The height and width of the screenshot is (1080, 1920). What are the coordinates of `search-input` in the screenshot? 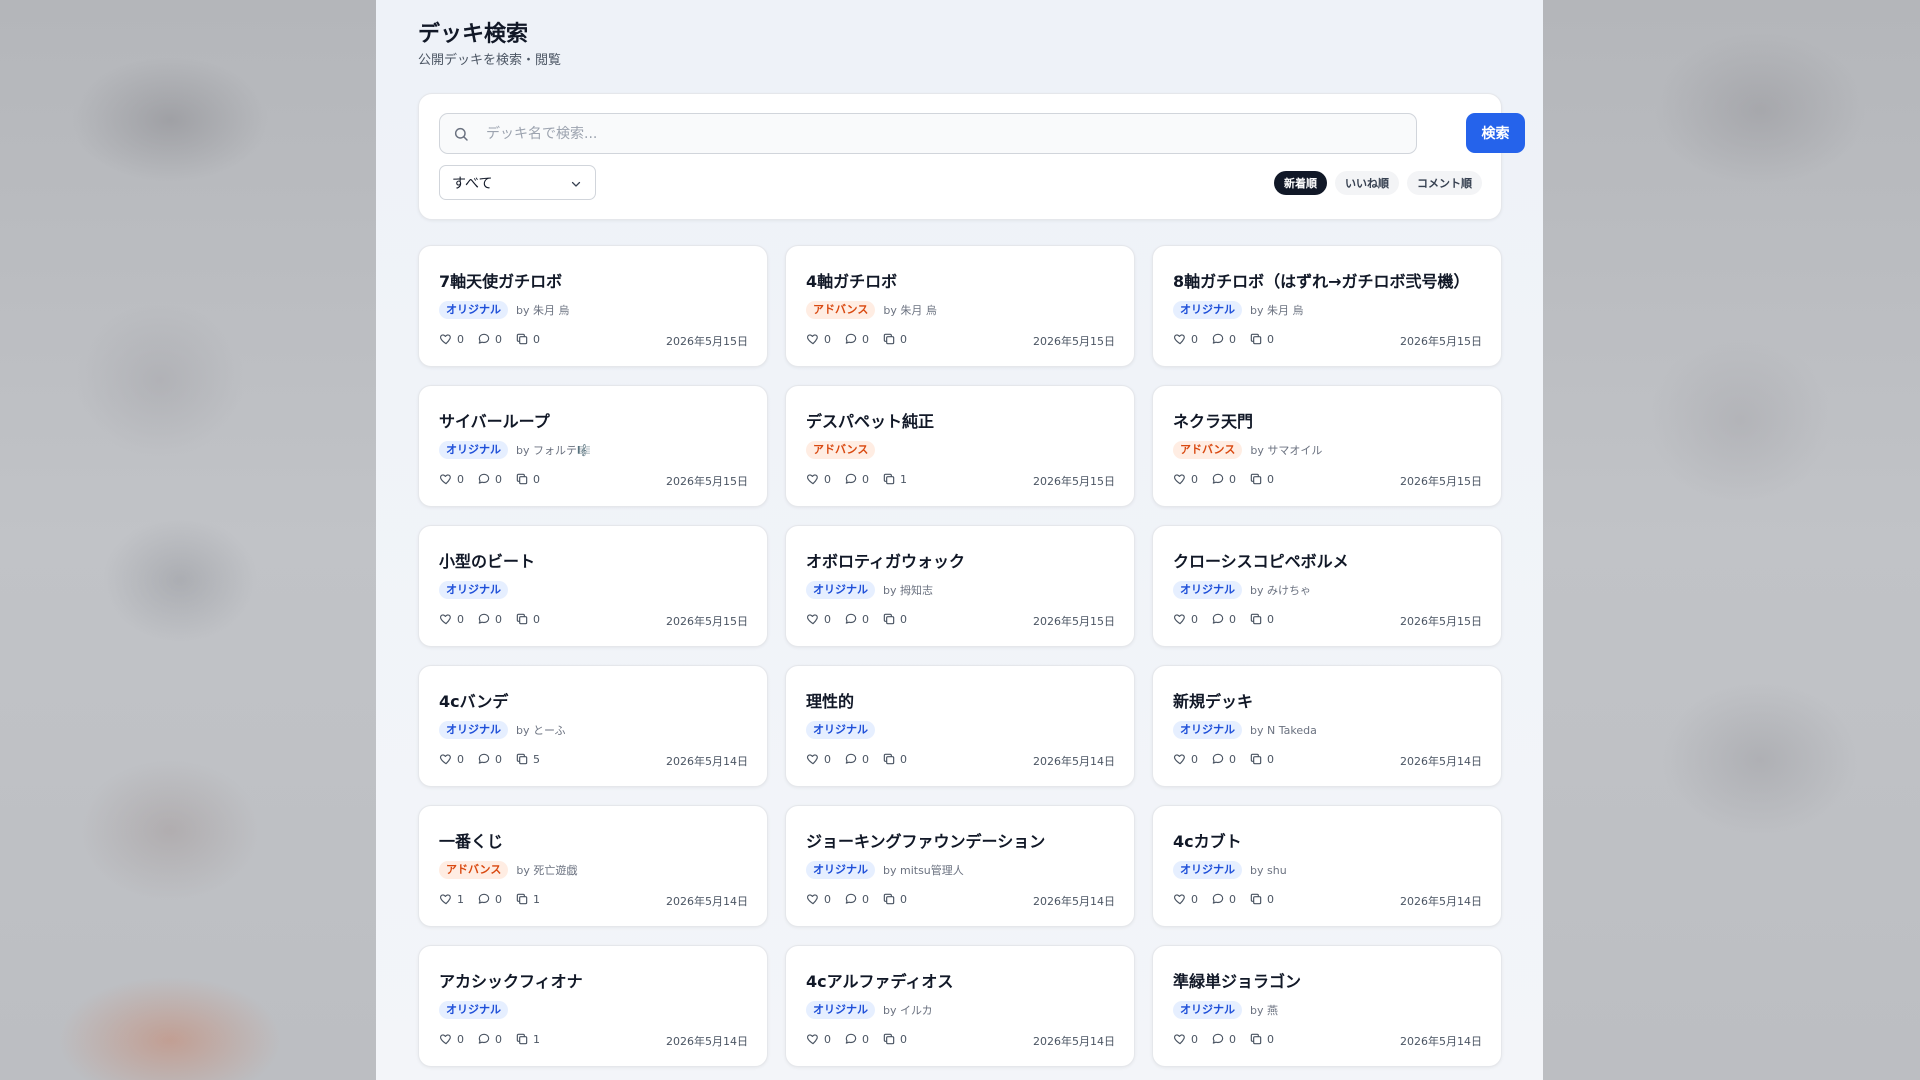 It's located at (946, 133).